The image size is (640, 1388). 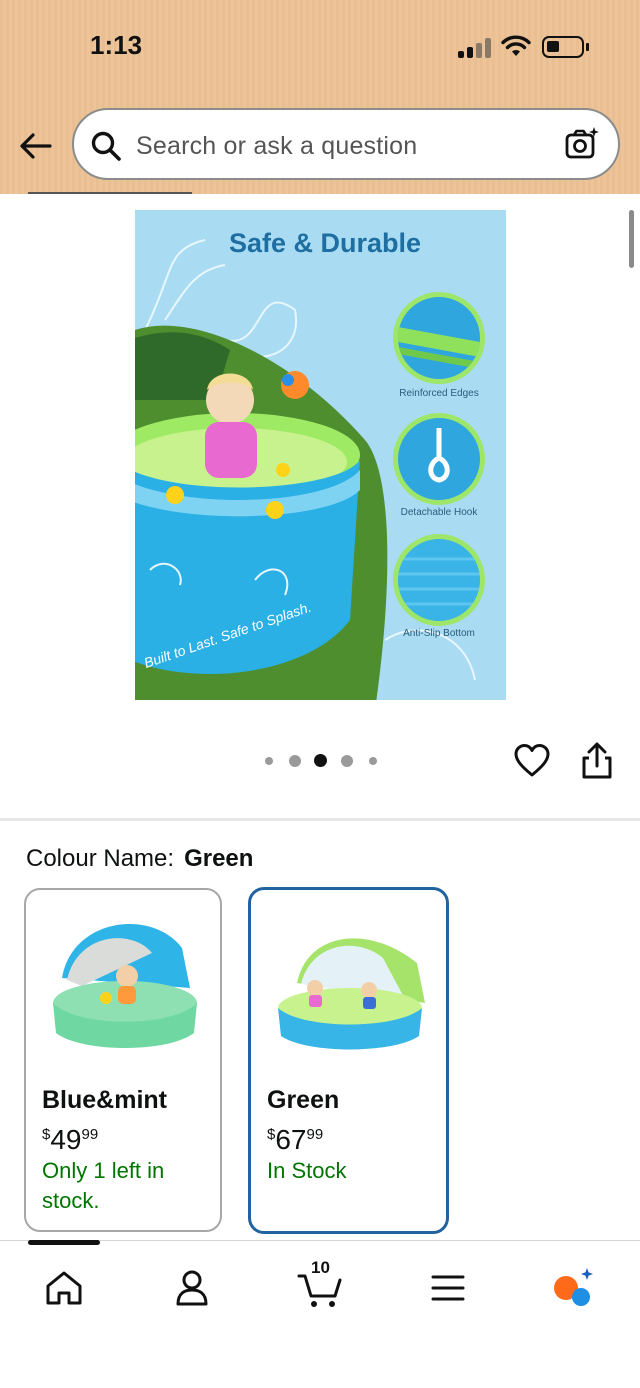 I want to click on variant-name: Blue&mint, so click(x=104, y=1100).